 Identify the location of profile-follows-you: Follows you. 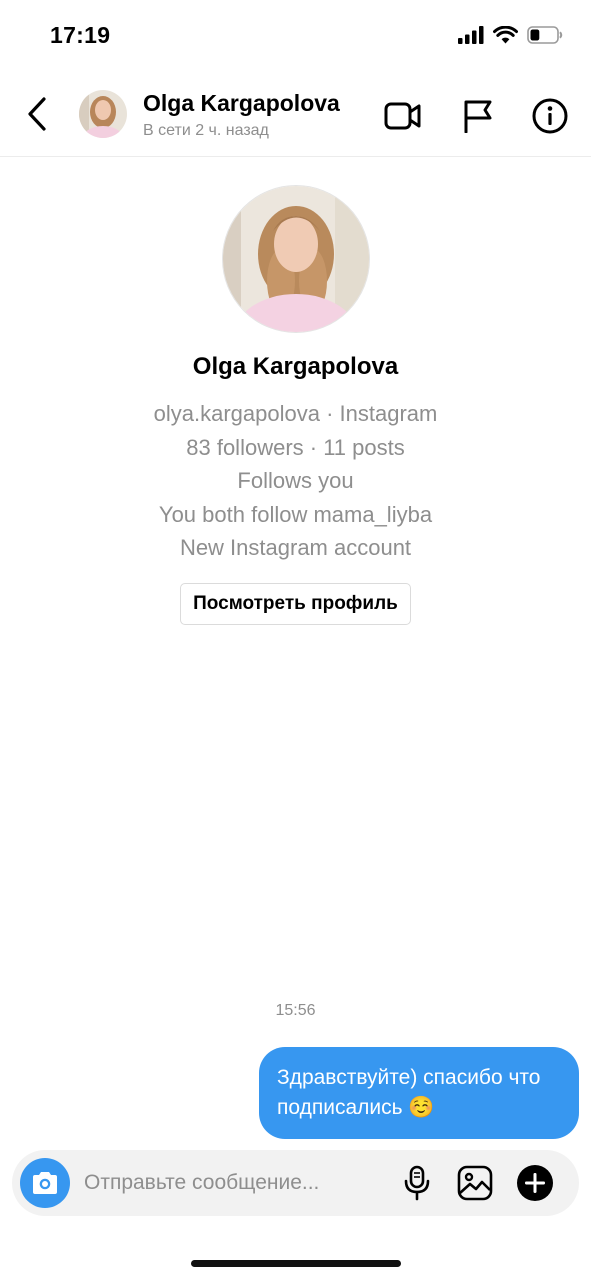
(295, 480).